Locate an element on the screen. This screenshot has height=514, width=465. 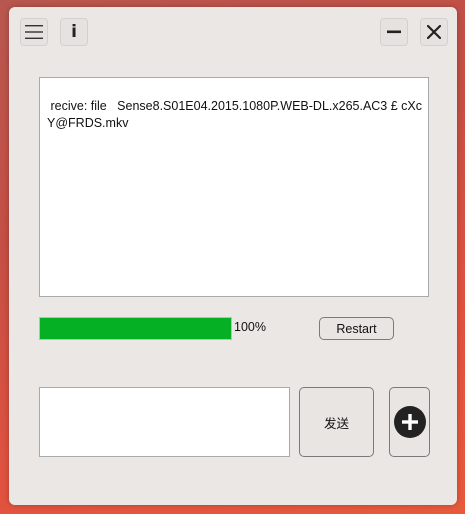
menu-icon is located at coordinates (34, 32).